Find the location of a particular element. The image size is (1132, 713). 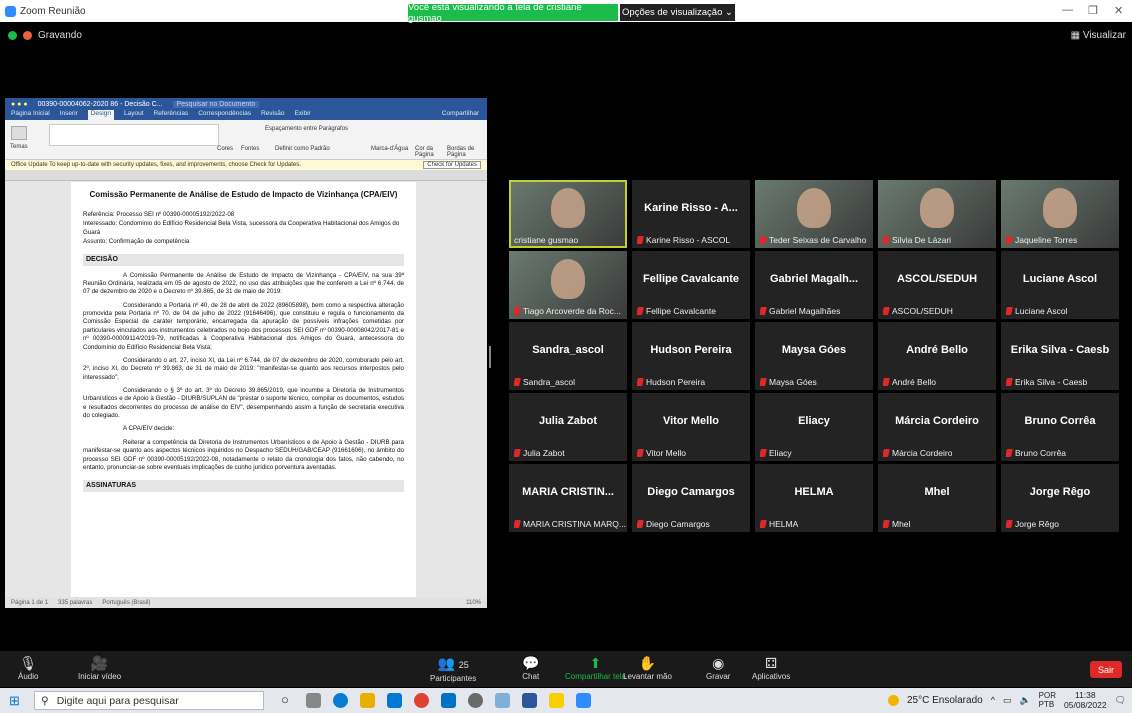

participant-tile: Luciane Ascol Luciane Ascol is located at coordinates (1060, 285).